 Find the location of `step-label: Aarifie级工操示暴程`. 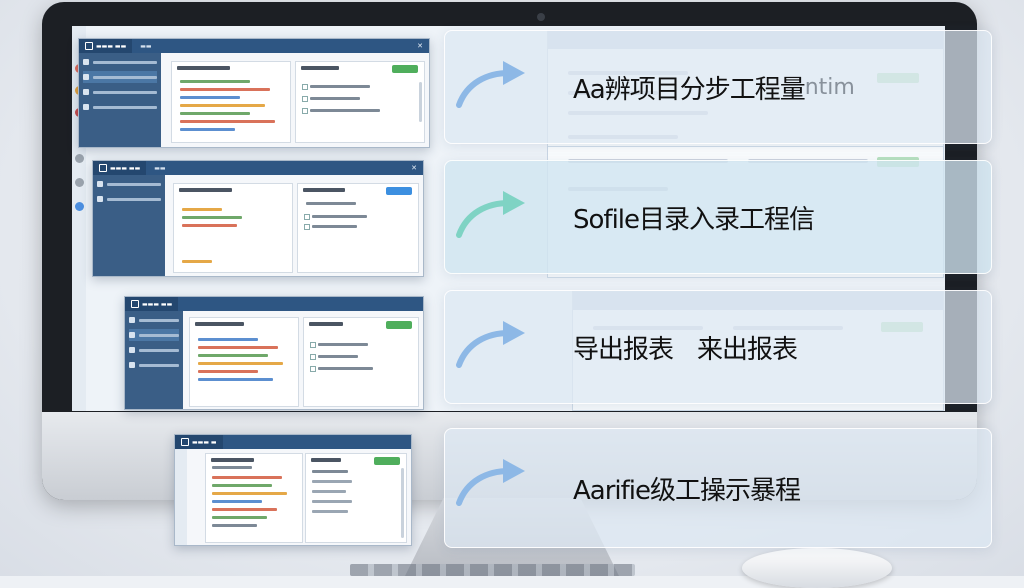

step-label: Aarifie级工操示暴程 is located at coordinates (687, 490).